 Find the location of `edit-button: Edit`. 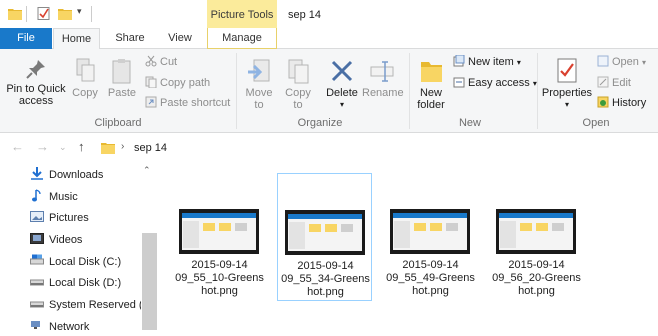

edit-button: Edit is located at coordinates (614, 84).